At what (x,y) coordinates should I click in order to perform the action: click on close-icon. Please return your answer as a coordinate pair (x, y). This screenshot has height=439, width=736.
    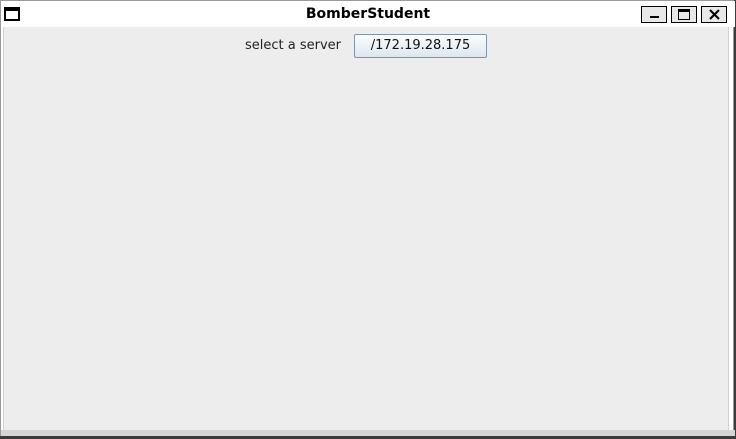
    Looking at the image, I should click on (714, 14).